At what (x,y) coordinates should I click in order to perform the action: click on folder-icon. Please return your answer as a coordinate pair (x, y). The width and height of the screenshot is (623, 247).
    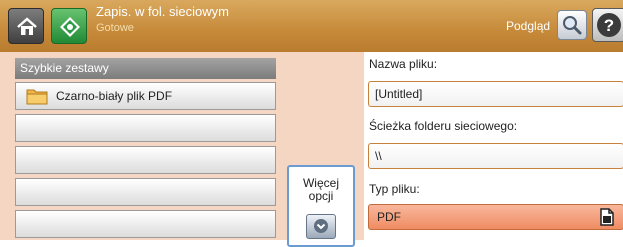
    Looking at the image, I should click on (37, 97).